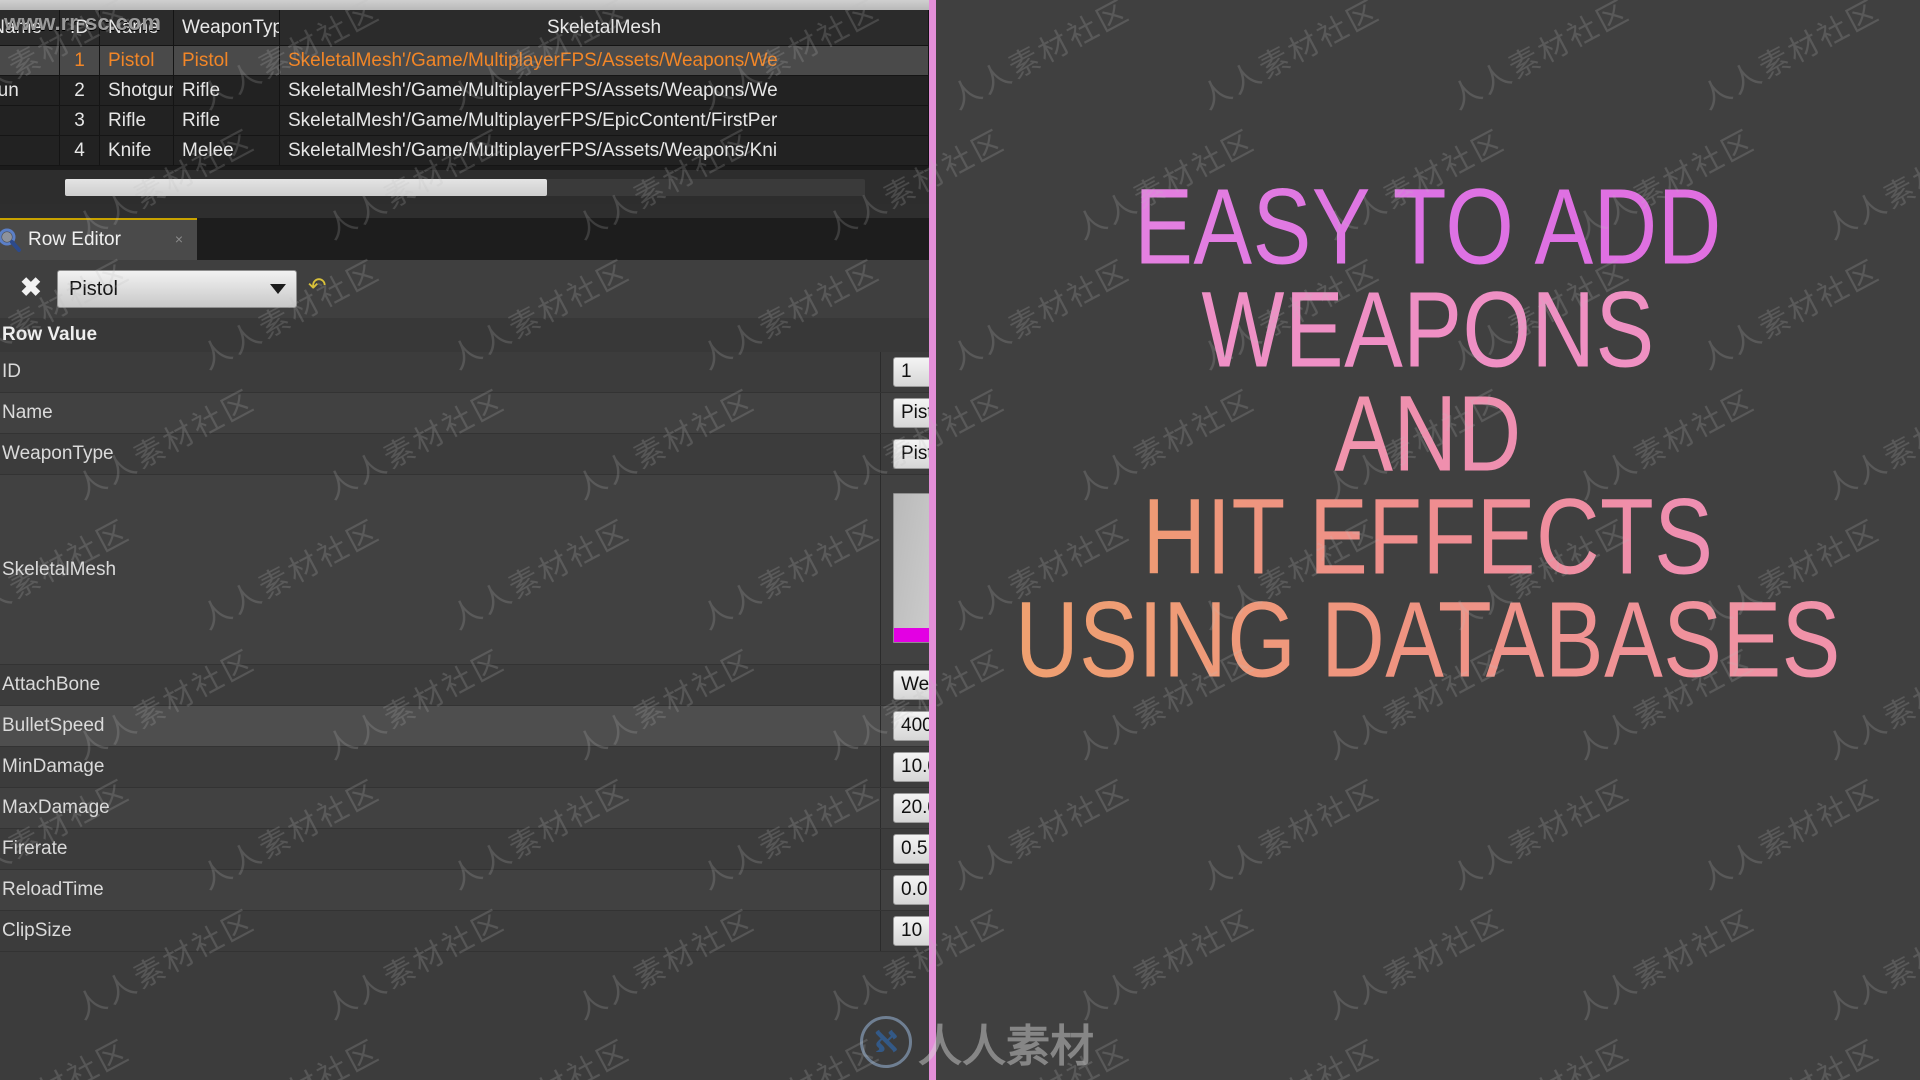  Describe the element at coordinates (59, 569) in the screenshot. I see `property-label: SkeletalMesh` at that location.